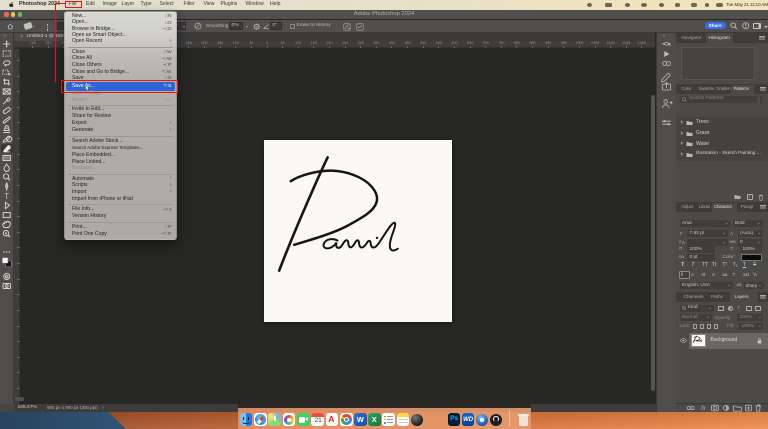 The image size is (768, 429). What do you see at coordinates (6, 196) in the screenshot?
I see `svg-text: T` at bounding box center [6, 196].